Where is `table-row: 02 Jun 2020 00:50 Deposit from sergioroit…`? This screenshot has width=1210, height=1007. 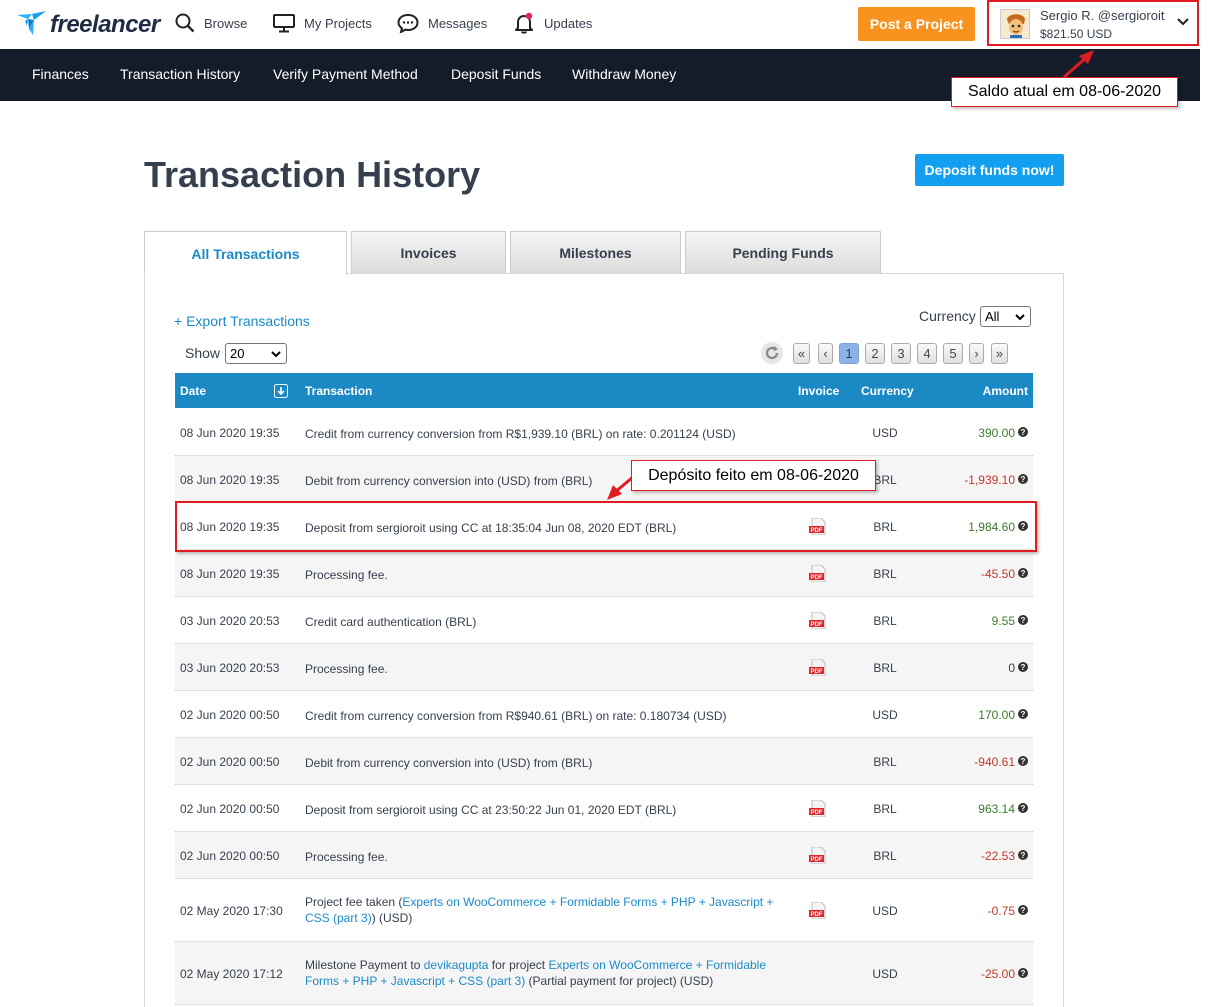 table-row: 02 Jun 2020 00:50 Deposit from sergioroit… is located at coordinates (604, 808).